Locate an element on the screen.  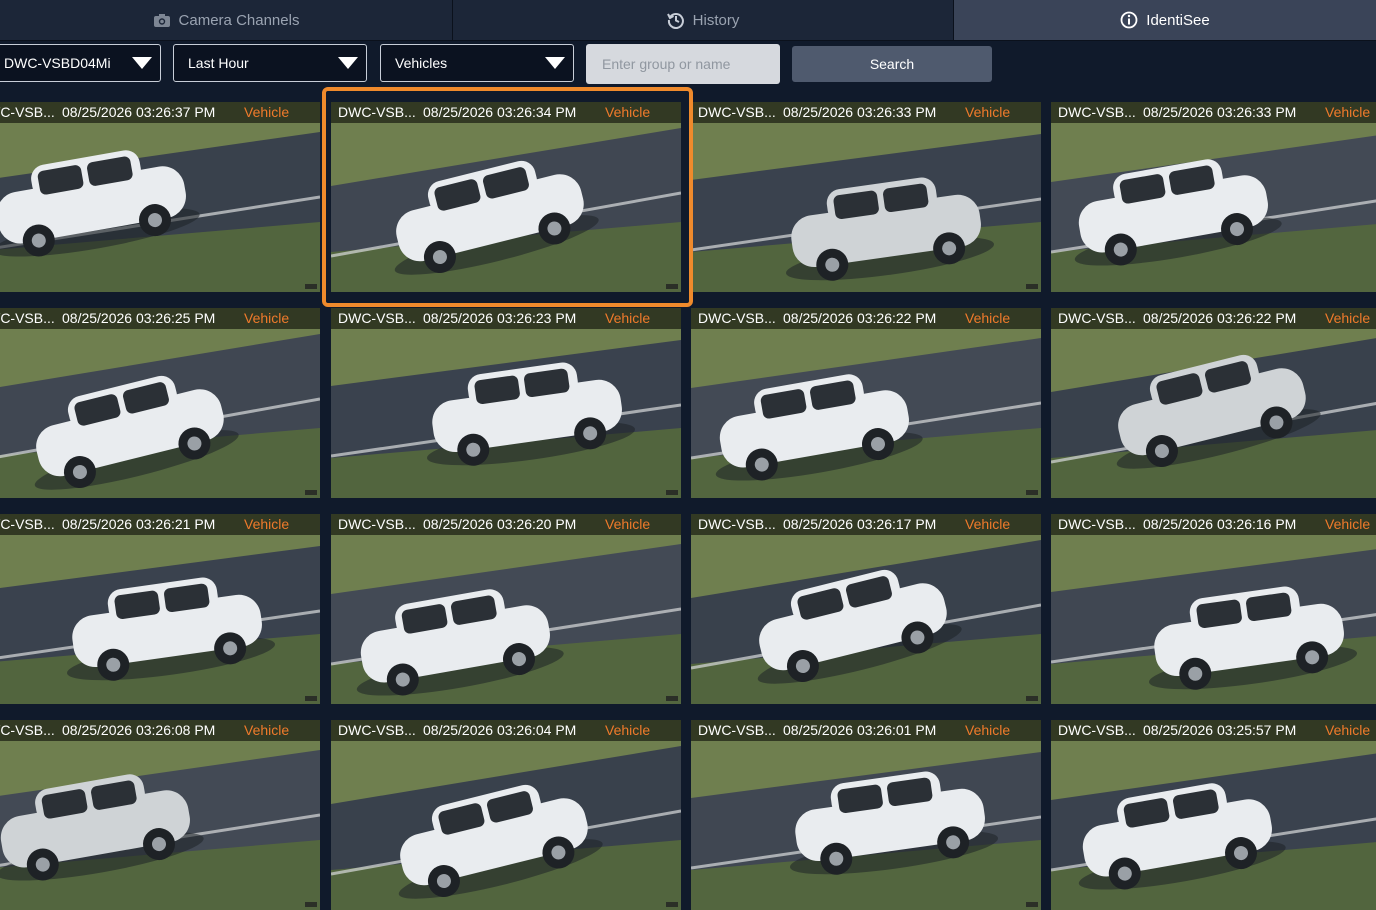
card-caption: DWC-VSB... 08/25/2026 03:26:23 PM Vehicle is located at coordinates (506, 318).